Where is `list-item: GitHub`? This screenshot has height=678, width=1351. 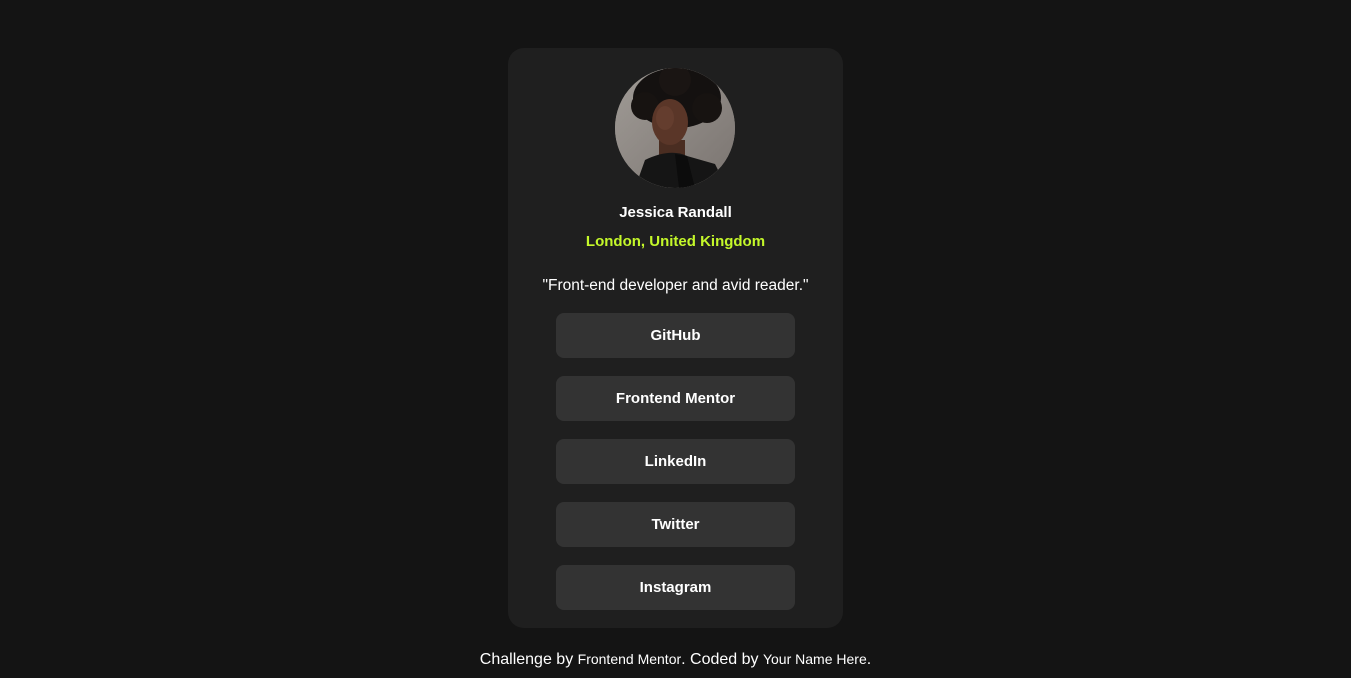 list-item: GitHub is located at coordinates (675, 335).